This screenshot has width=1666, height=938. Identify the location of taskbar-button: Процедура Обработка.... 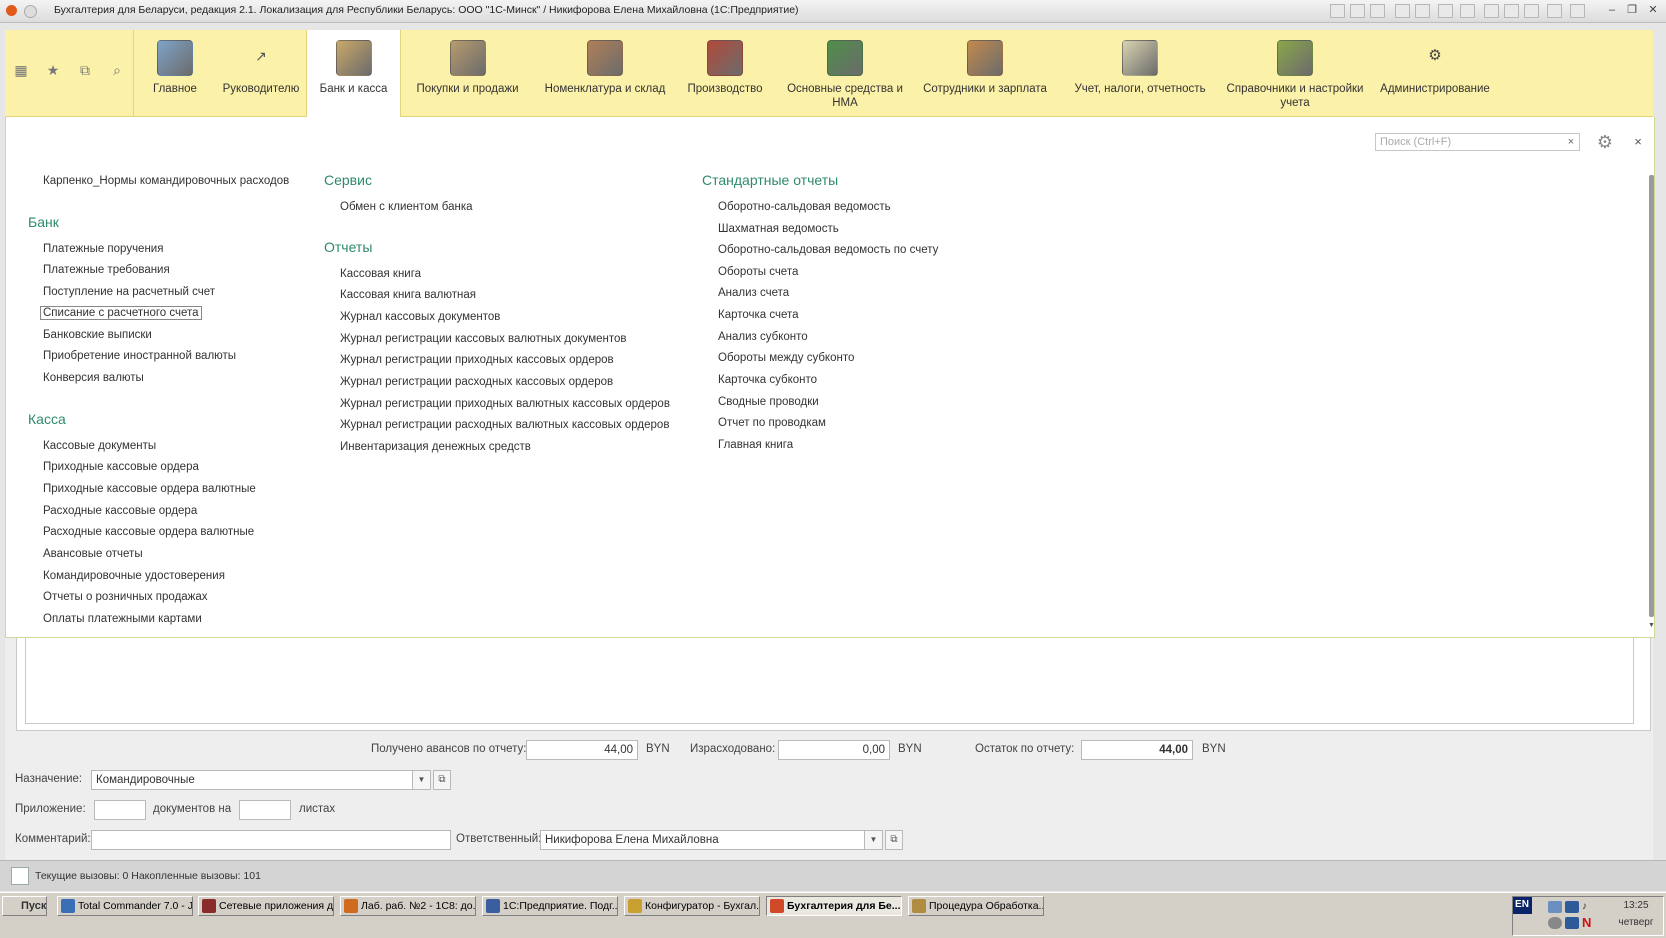
(976, 906).